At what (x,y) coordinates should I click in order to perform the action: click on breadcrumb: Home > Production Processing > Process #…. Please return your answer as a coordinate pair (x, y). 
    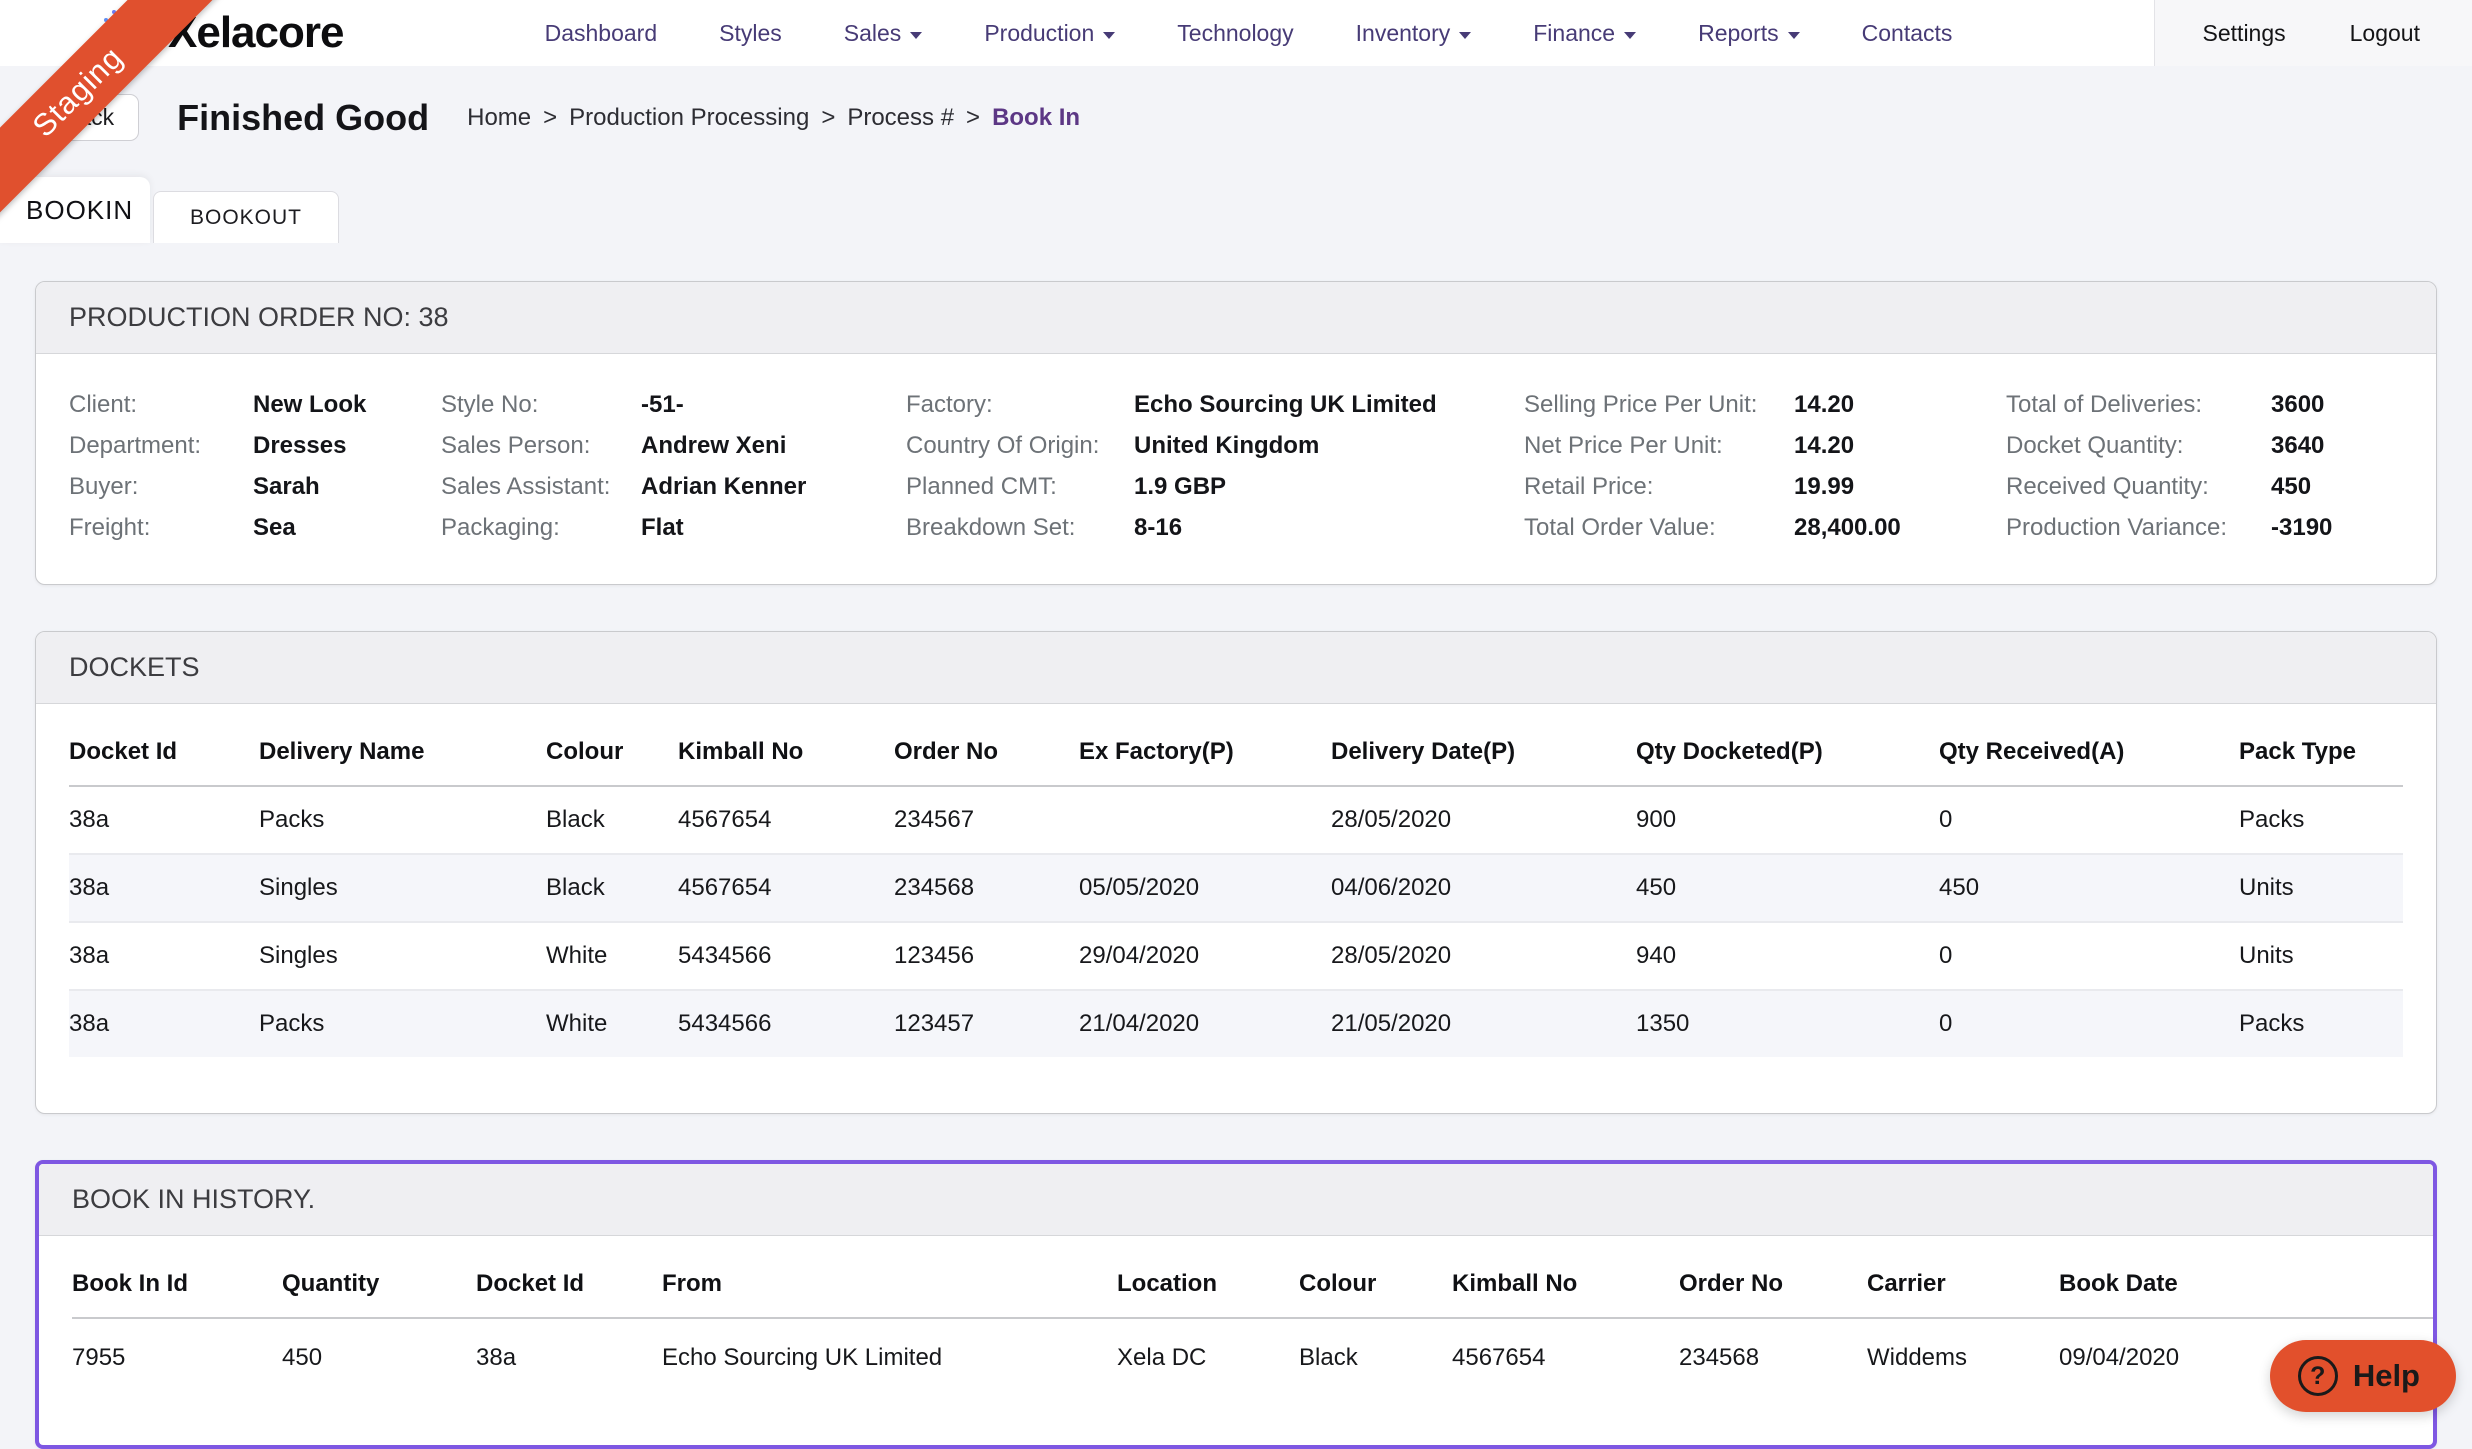
    Looking at the image, I should click on (773, 118).